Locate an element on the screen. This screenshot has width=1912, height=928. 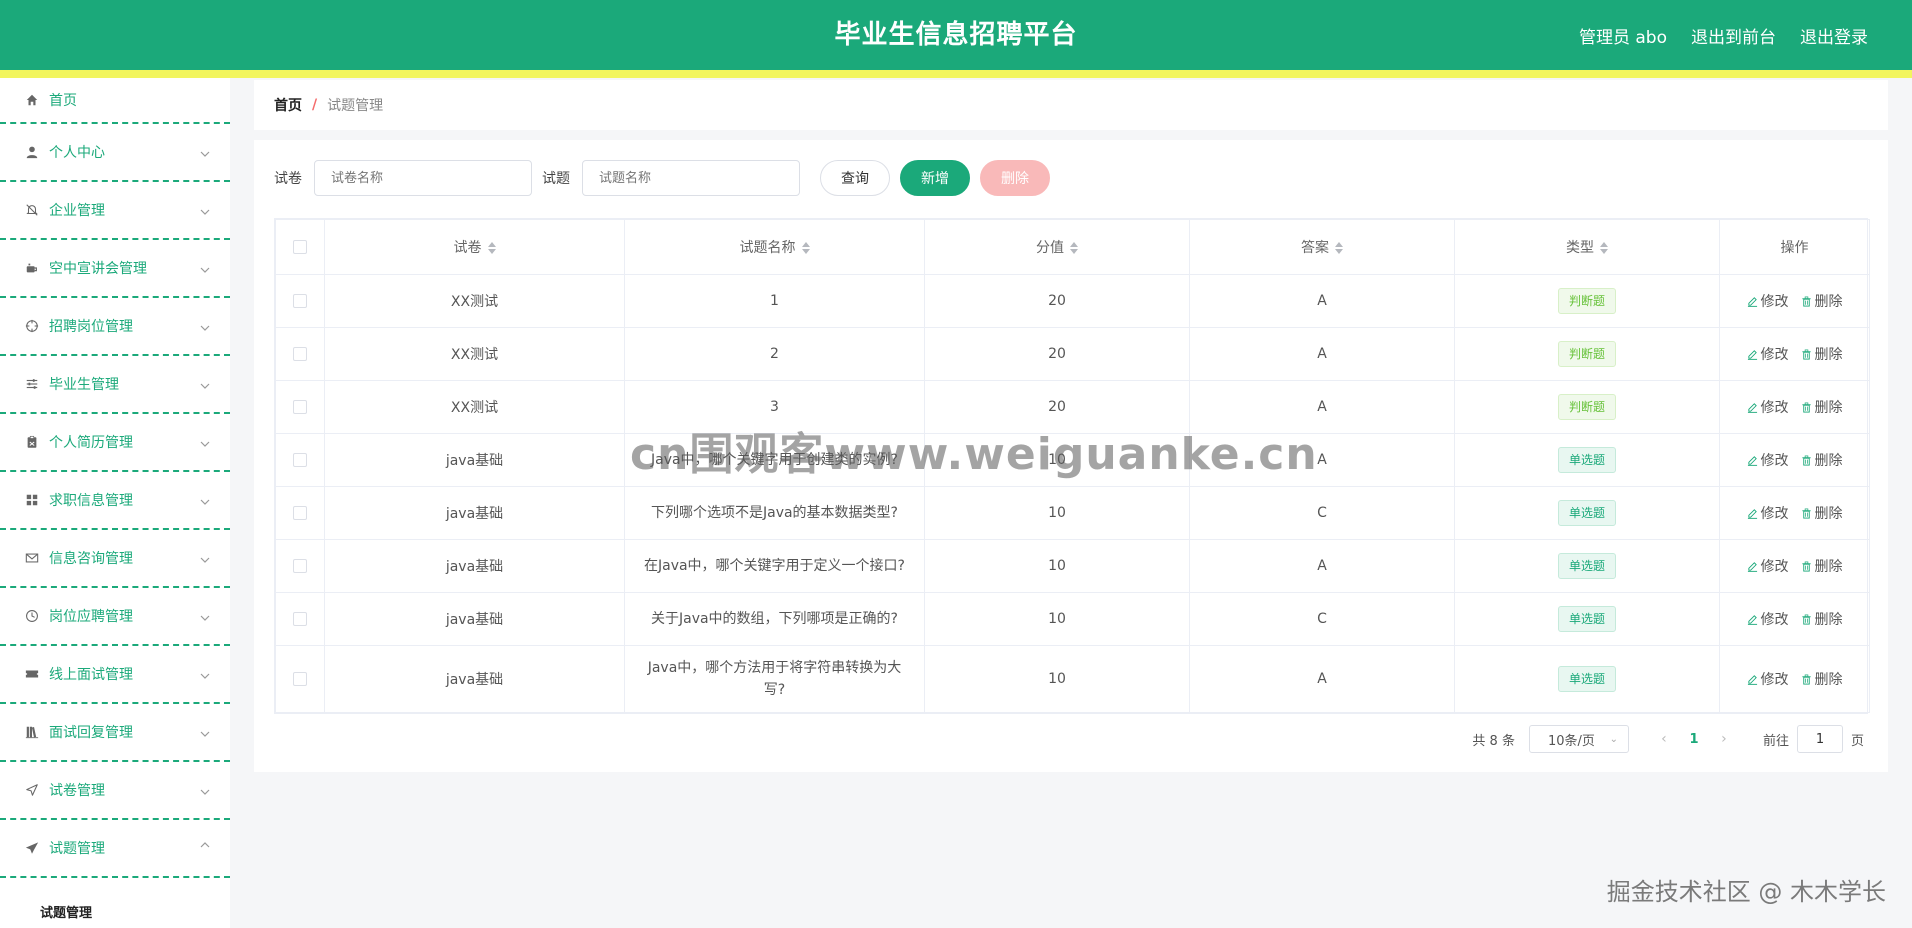
col-header-actions-label: 操作 is located at coordinates (1794, 248).